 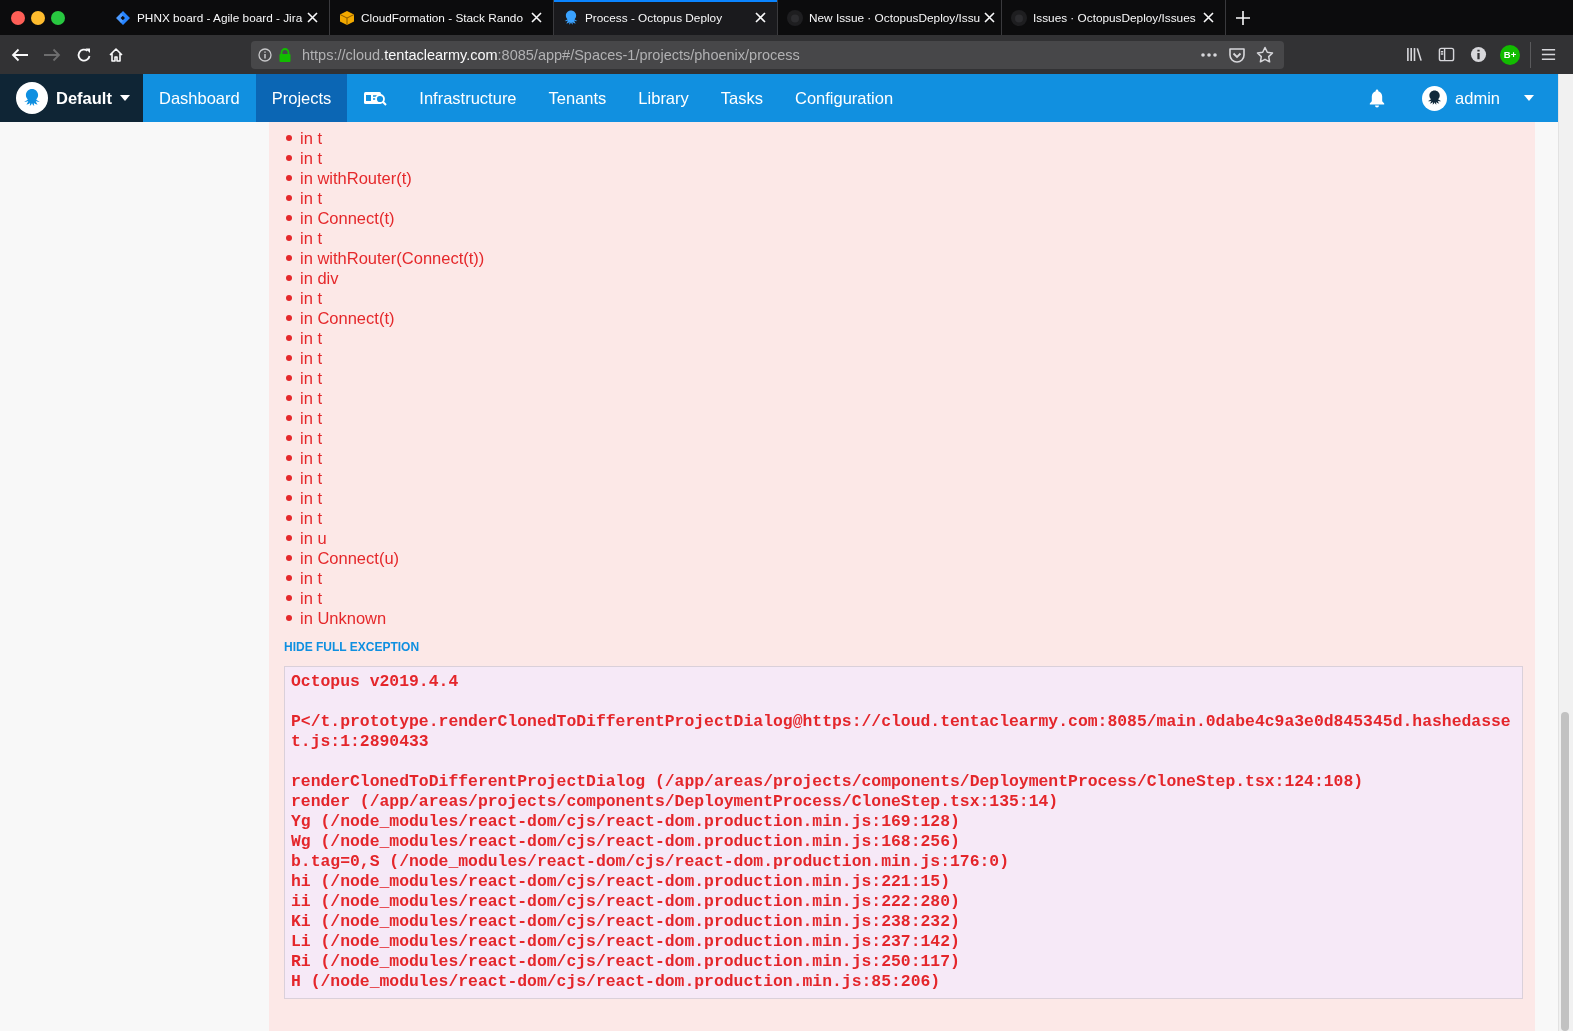 What do you see at coordinates (1477, 98) in the screenshot?
I see `user-name: admin` at bounding box center [1477, 98].